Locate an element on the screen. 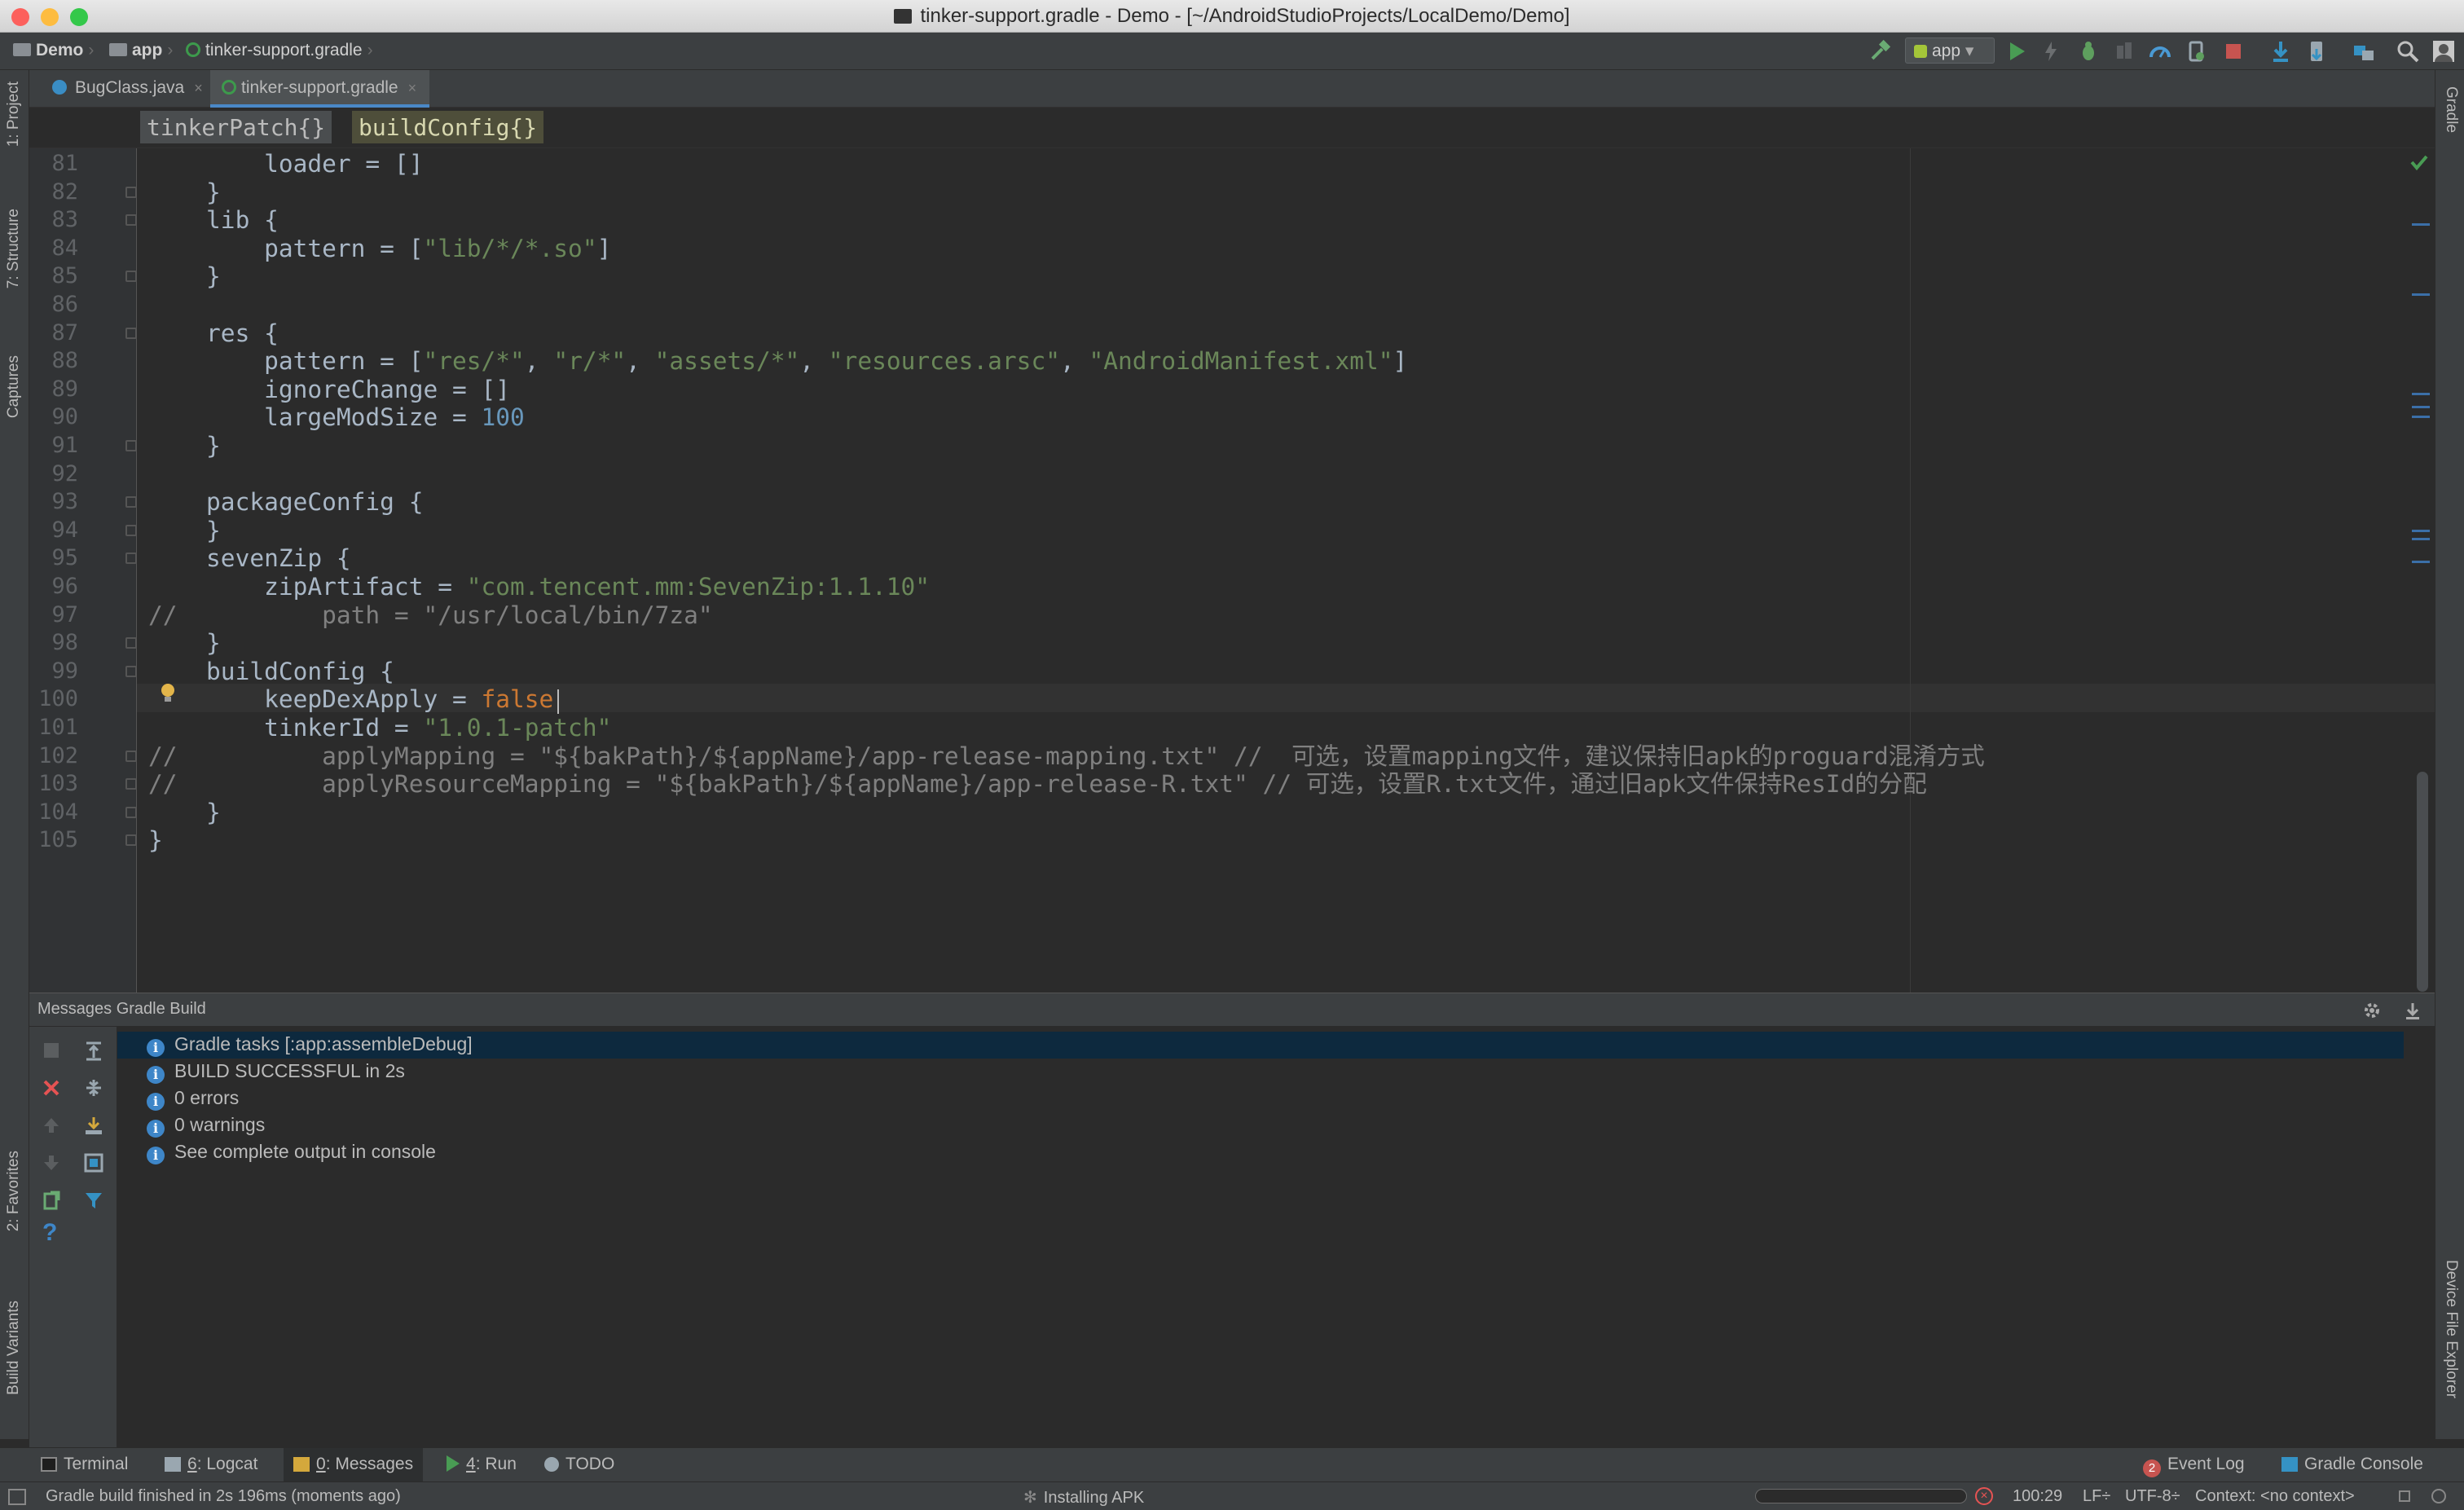 This screenshot has width=2464, height=1510. context-indicator: Context: <no context> is located at coordinates (2275, 1496).